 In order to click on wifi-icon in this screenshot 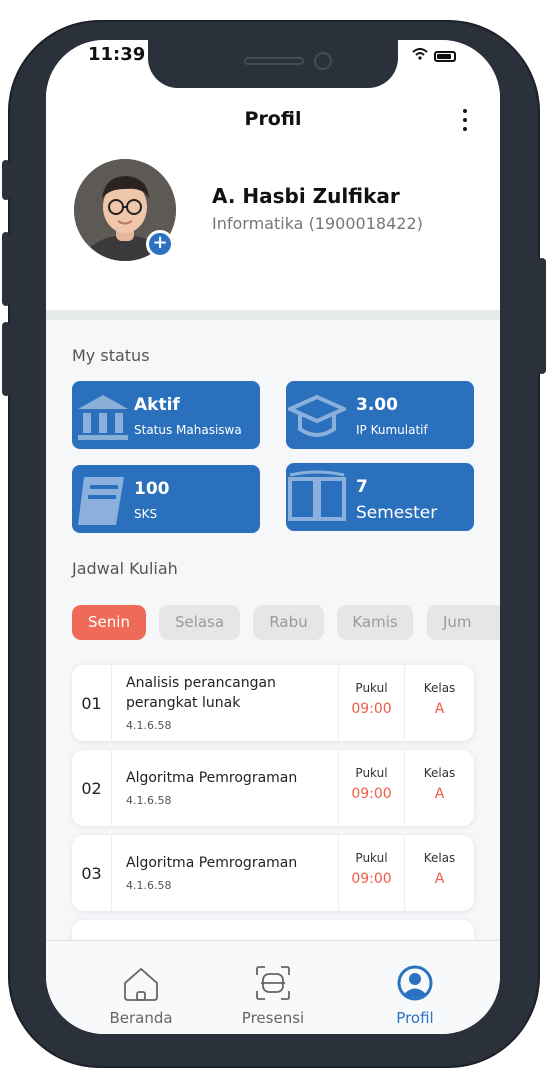, I will do `click(420, 56)`.